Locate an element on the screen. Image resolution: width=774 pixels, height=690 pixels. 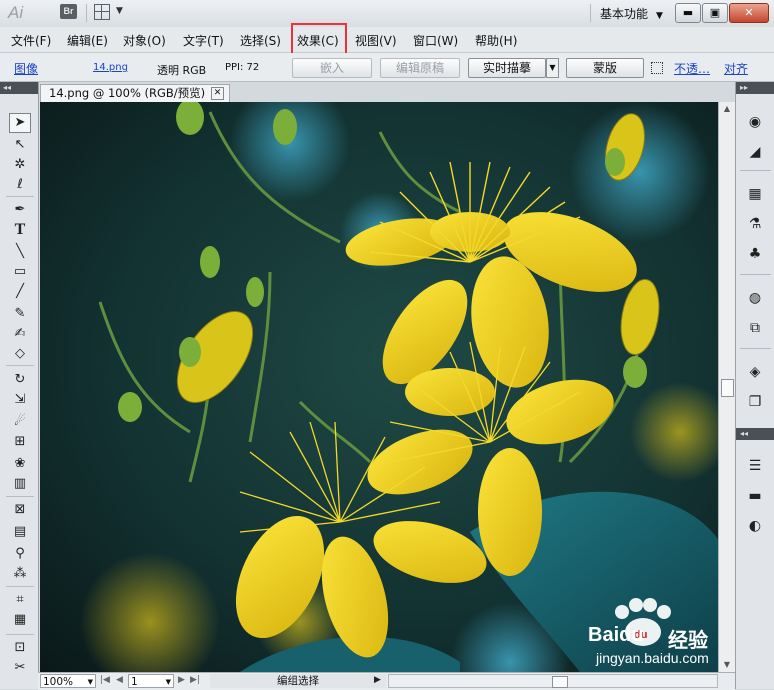
rectangle-tool-icon: ▭ is located at coordinates (20, 272).